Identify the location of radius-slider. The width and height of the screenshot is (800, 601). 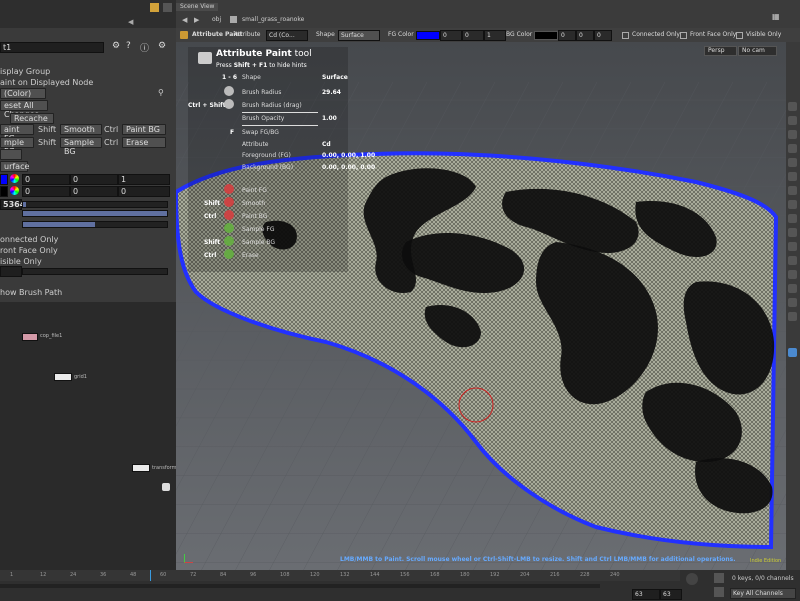
(95, 204).